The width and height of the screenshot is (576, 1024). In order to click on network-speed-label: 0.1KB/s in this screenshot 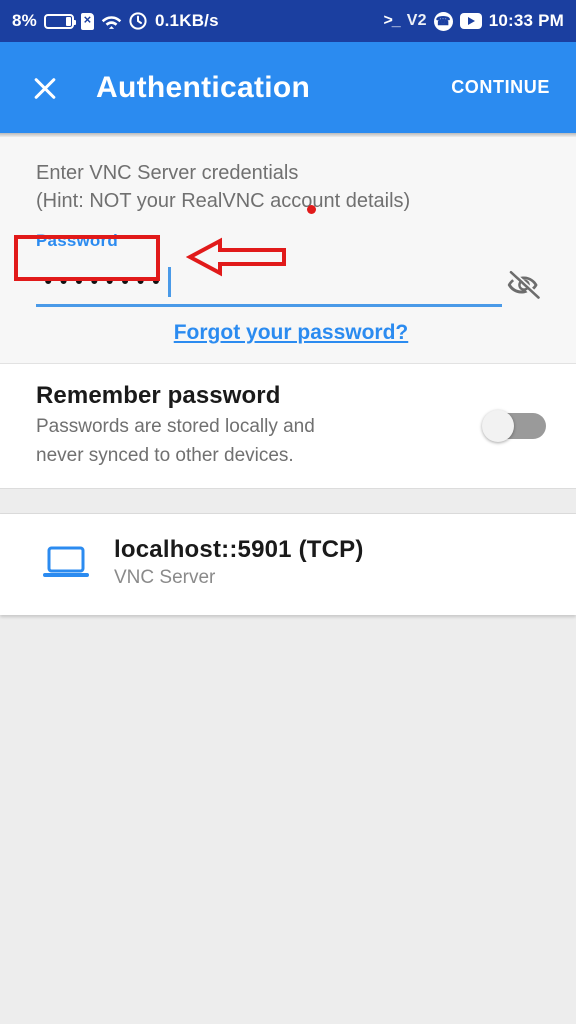, I will do `click(186, 20)`.